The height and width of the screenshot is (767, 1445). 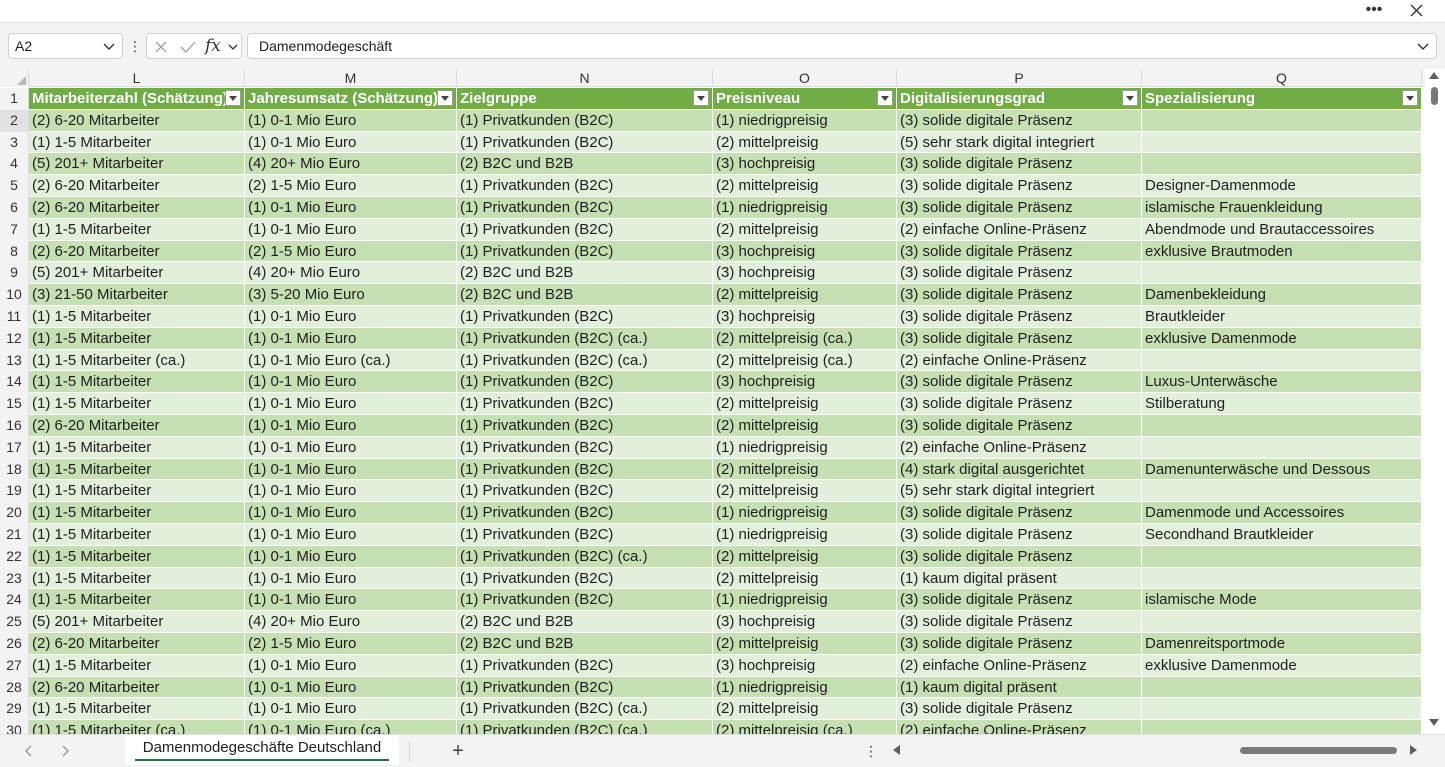 I want to click on table-cell: Abendmode und Brautaccessoires, so click(x=1282, y=229).